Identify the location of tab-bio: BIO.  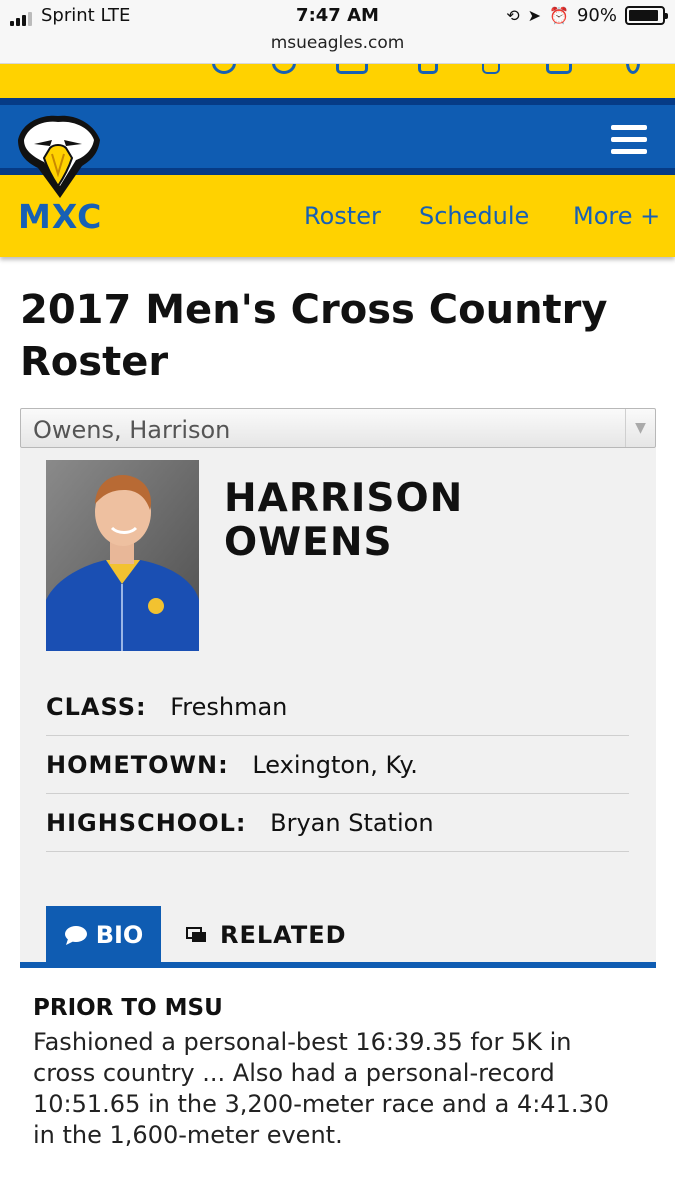
(103, 935).